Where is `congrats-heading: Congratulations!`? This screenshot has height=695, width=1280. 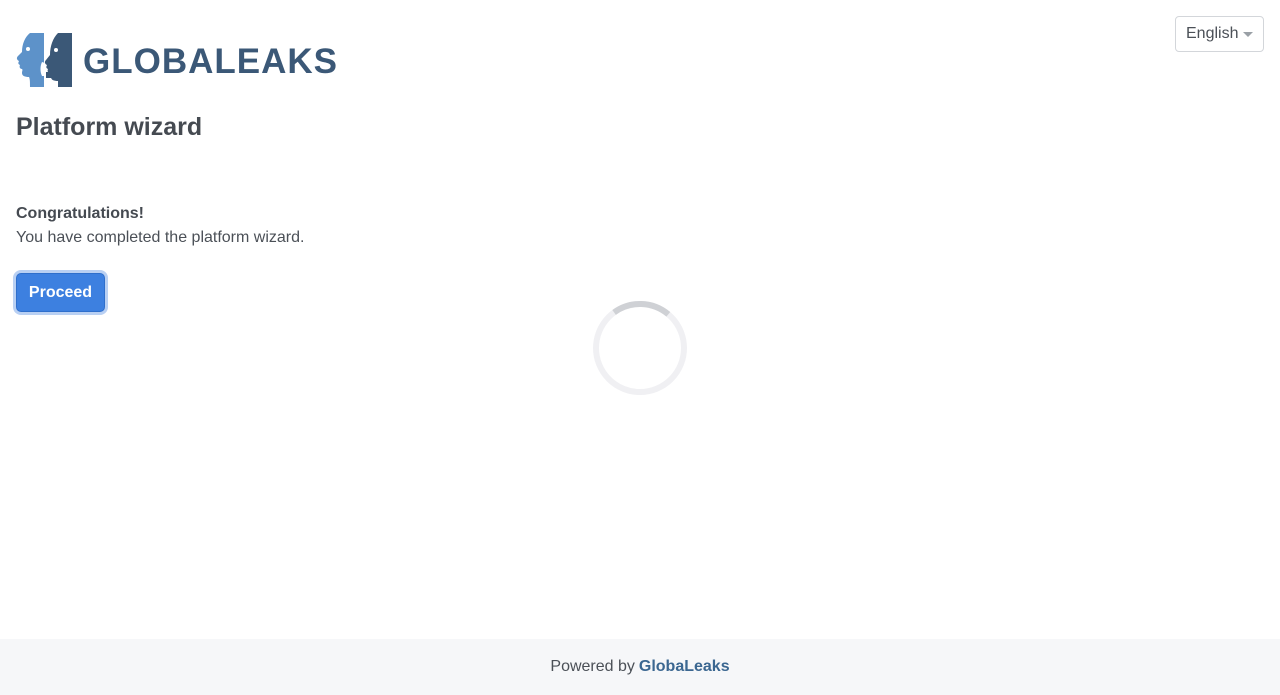 congrats-heading: Congratulations! is located at coordinates (80, 213).